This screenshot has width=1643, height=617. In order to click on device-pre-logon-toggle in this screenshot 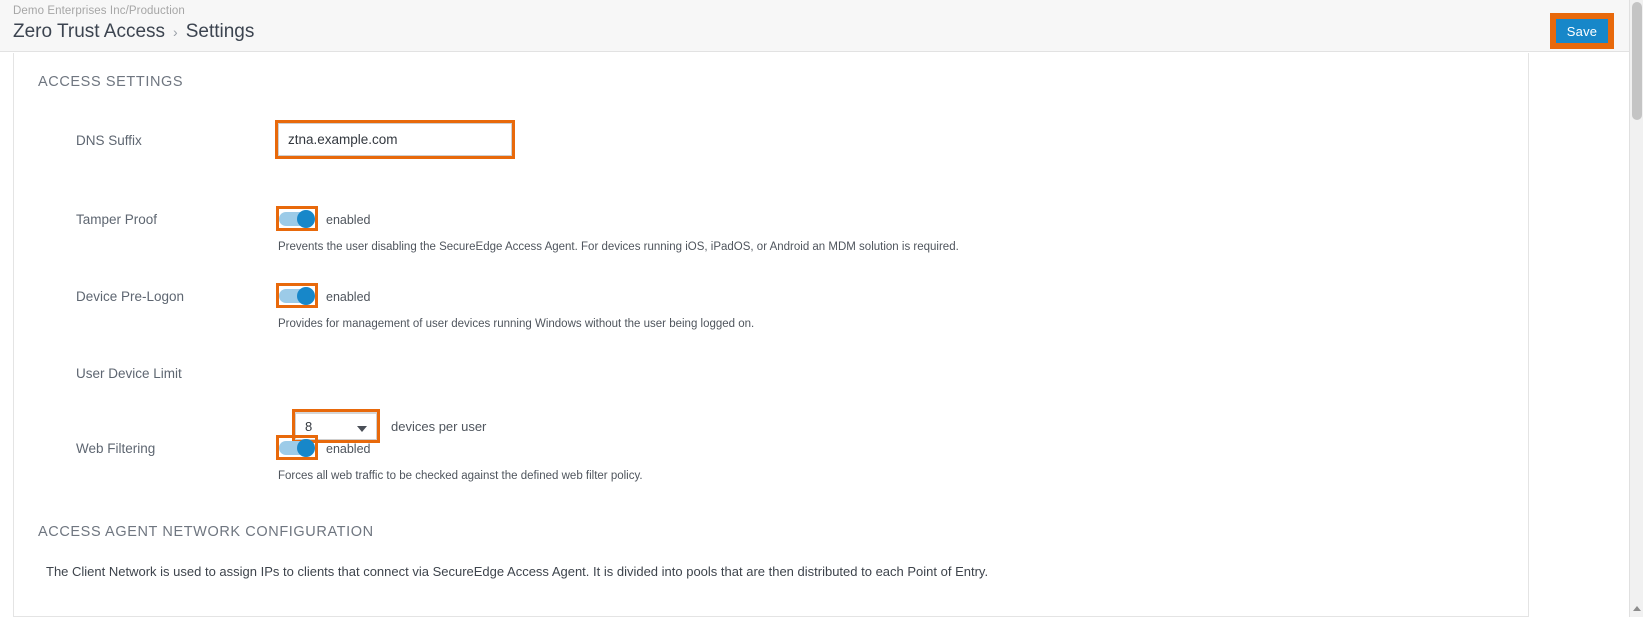, I will do `click(297, 296)`.